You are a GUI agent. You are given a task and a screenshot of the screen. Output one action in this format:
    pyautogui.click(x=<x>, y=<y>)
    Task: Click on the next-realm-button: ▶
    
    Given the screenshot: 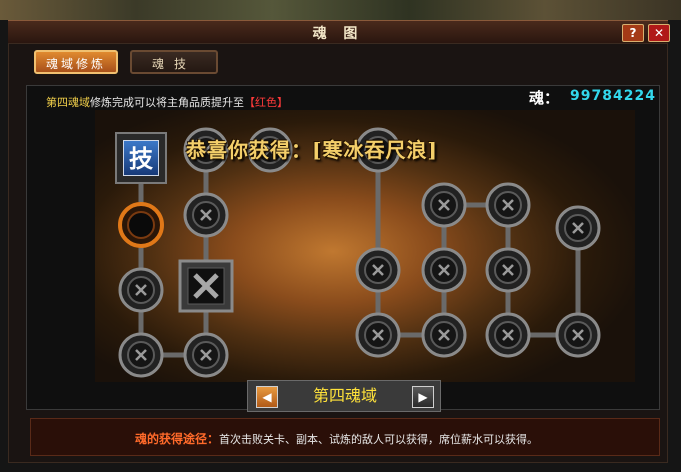 What is the action you would take?
    pyautogui.click(x=423, y=397)
    